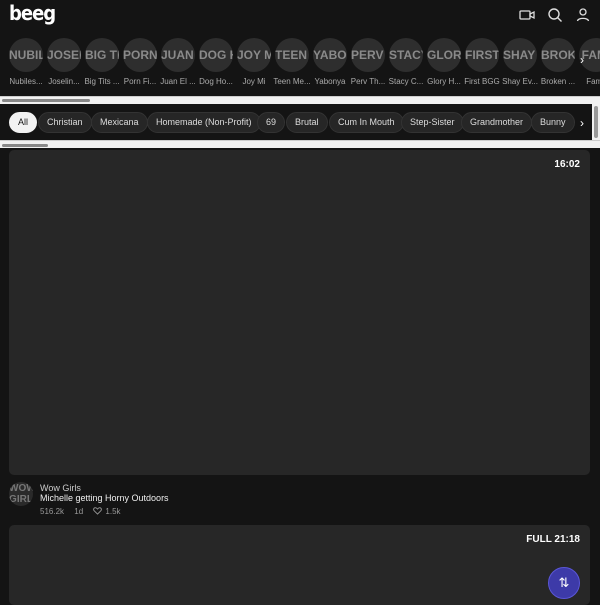 This screenshot has height=605, width=600. I want to click on search-icon, so click(555, 15).